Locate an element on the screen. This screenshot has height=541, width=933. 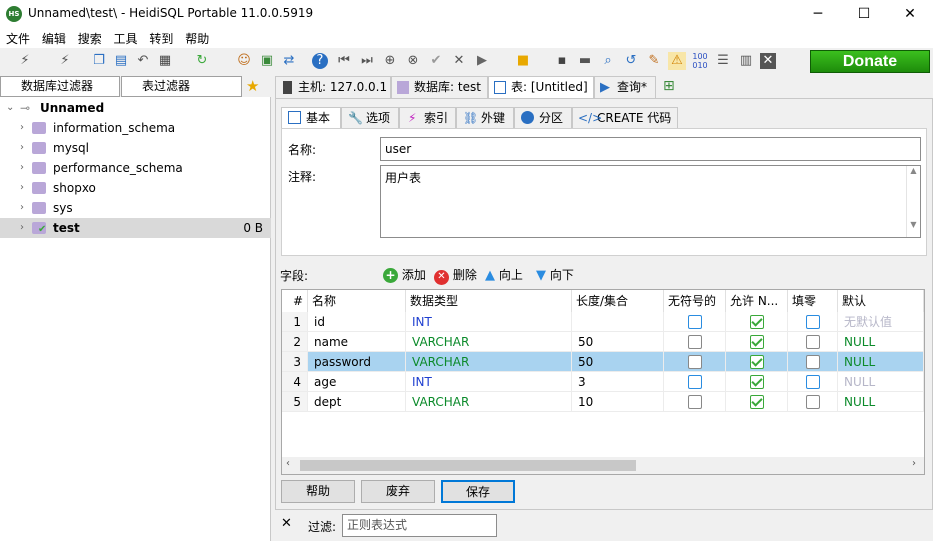
col-header-type: 数据类型 is located at coordinates (489, 301).